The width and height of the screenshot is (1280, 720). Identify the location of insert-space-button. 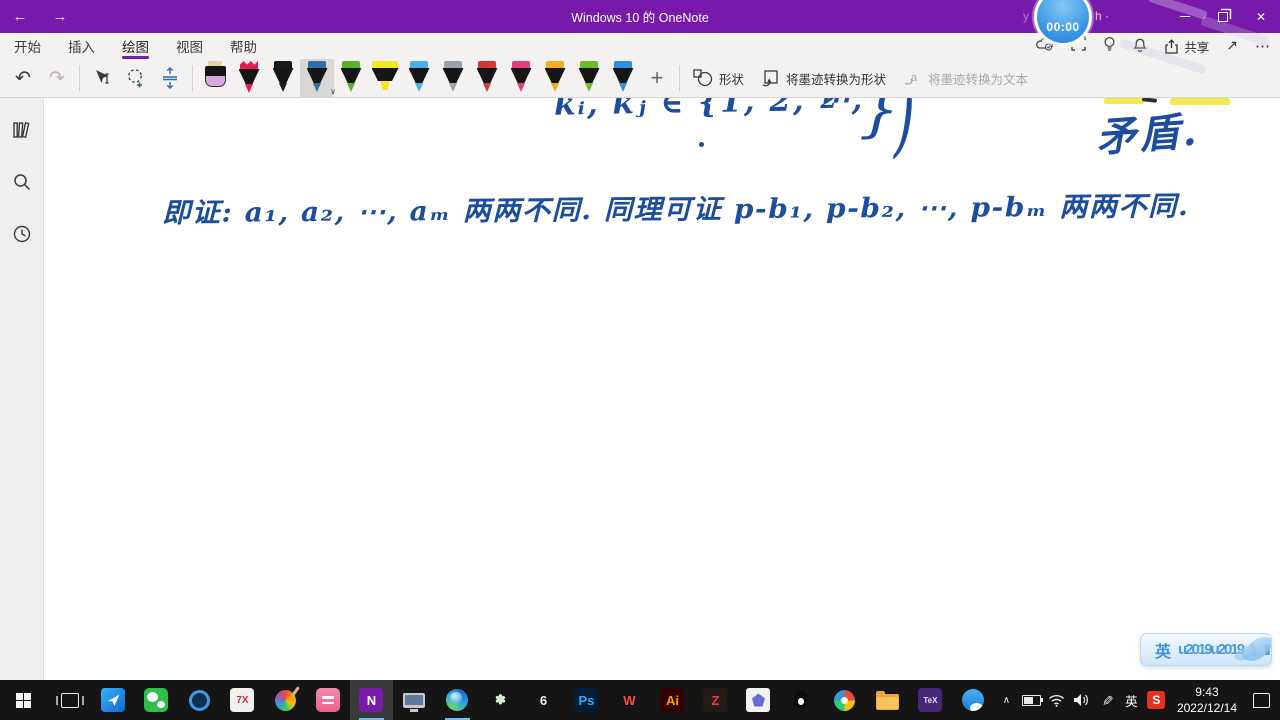
(170, 78).